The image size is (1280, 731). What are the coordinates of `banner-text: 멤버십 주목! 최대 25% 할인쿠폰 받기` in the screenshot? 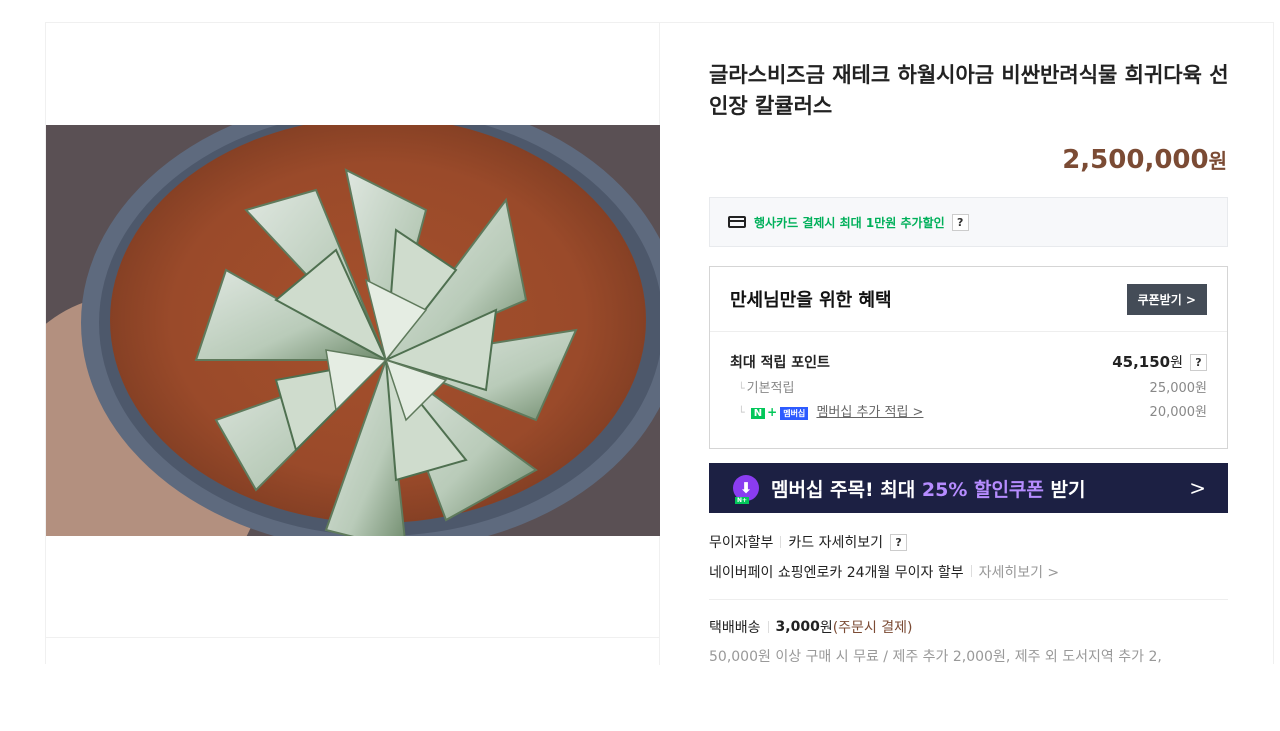 It's located at (980, 488).